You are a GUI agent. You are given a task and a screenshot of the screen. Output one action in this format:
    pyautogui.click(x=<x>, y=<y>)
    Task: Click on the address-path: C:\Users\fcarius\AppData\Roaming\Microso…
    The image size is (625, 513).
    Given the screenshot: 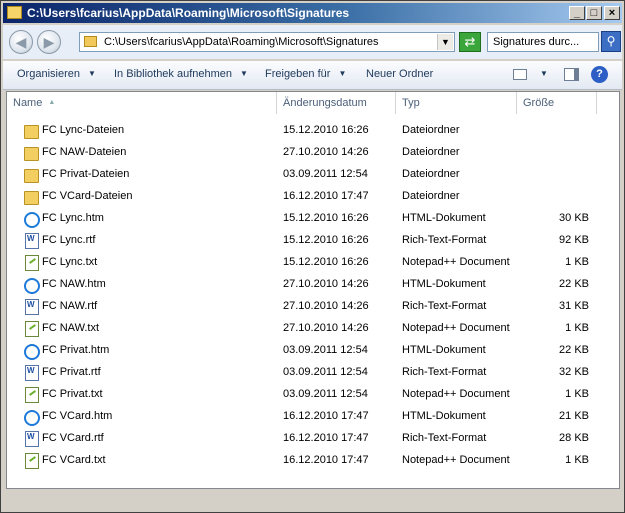 What is the action you would take?
    pyautogui.click(x=241, y=42)
    